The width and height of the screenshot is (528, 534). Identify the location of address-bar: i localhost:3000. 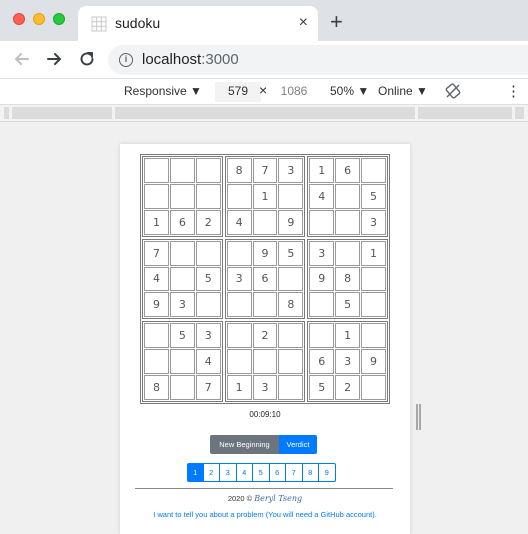
(318, 60).